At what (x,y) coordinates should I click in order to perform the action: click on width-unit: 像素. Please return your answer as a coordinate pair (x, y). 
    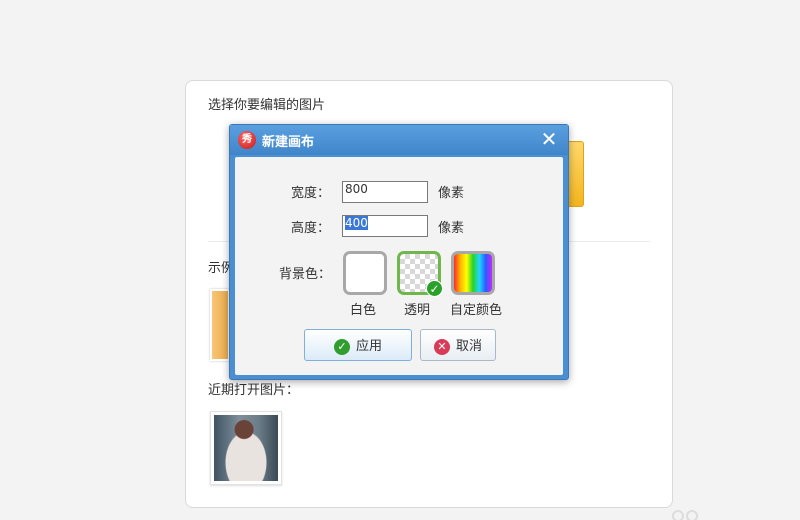
    Looking at the image, I should click on (451, 193).